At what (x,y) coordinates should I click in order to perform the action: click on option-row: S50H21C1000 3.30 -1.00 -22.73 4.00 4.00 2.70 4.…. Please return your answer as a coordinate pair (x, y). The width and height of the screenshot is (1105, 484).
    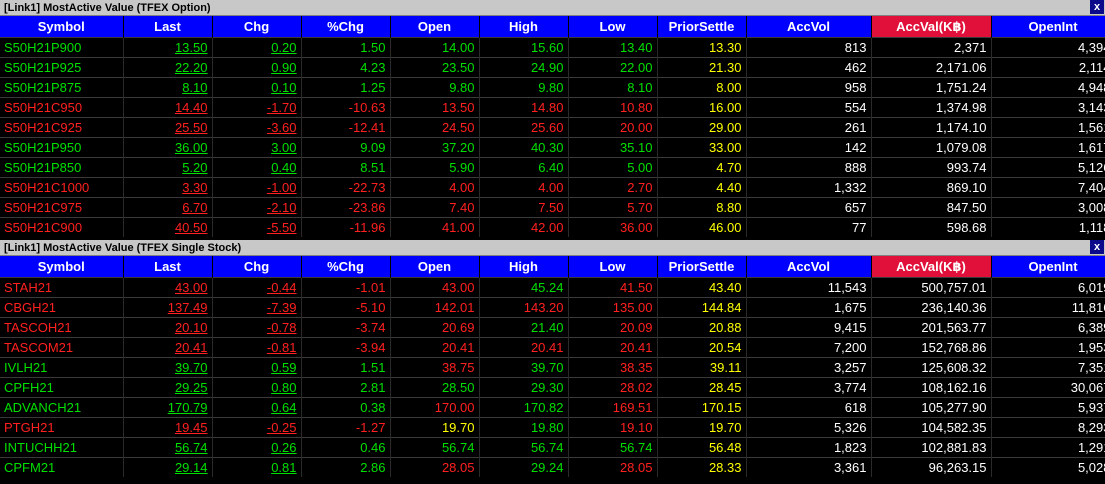
    Looking at the image, I should click on (552, 187).